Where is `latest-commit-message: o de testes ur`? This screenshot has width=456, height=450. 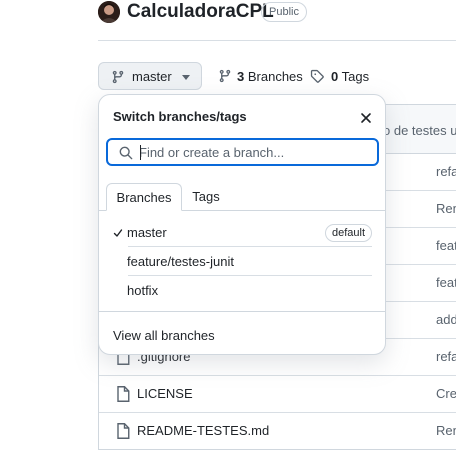 latest-commit-message: o de testes ur is located at coordinates (419, 130).